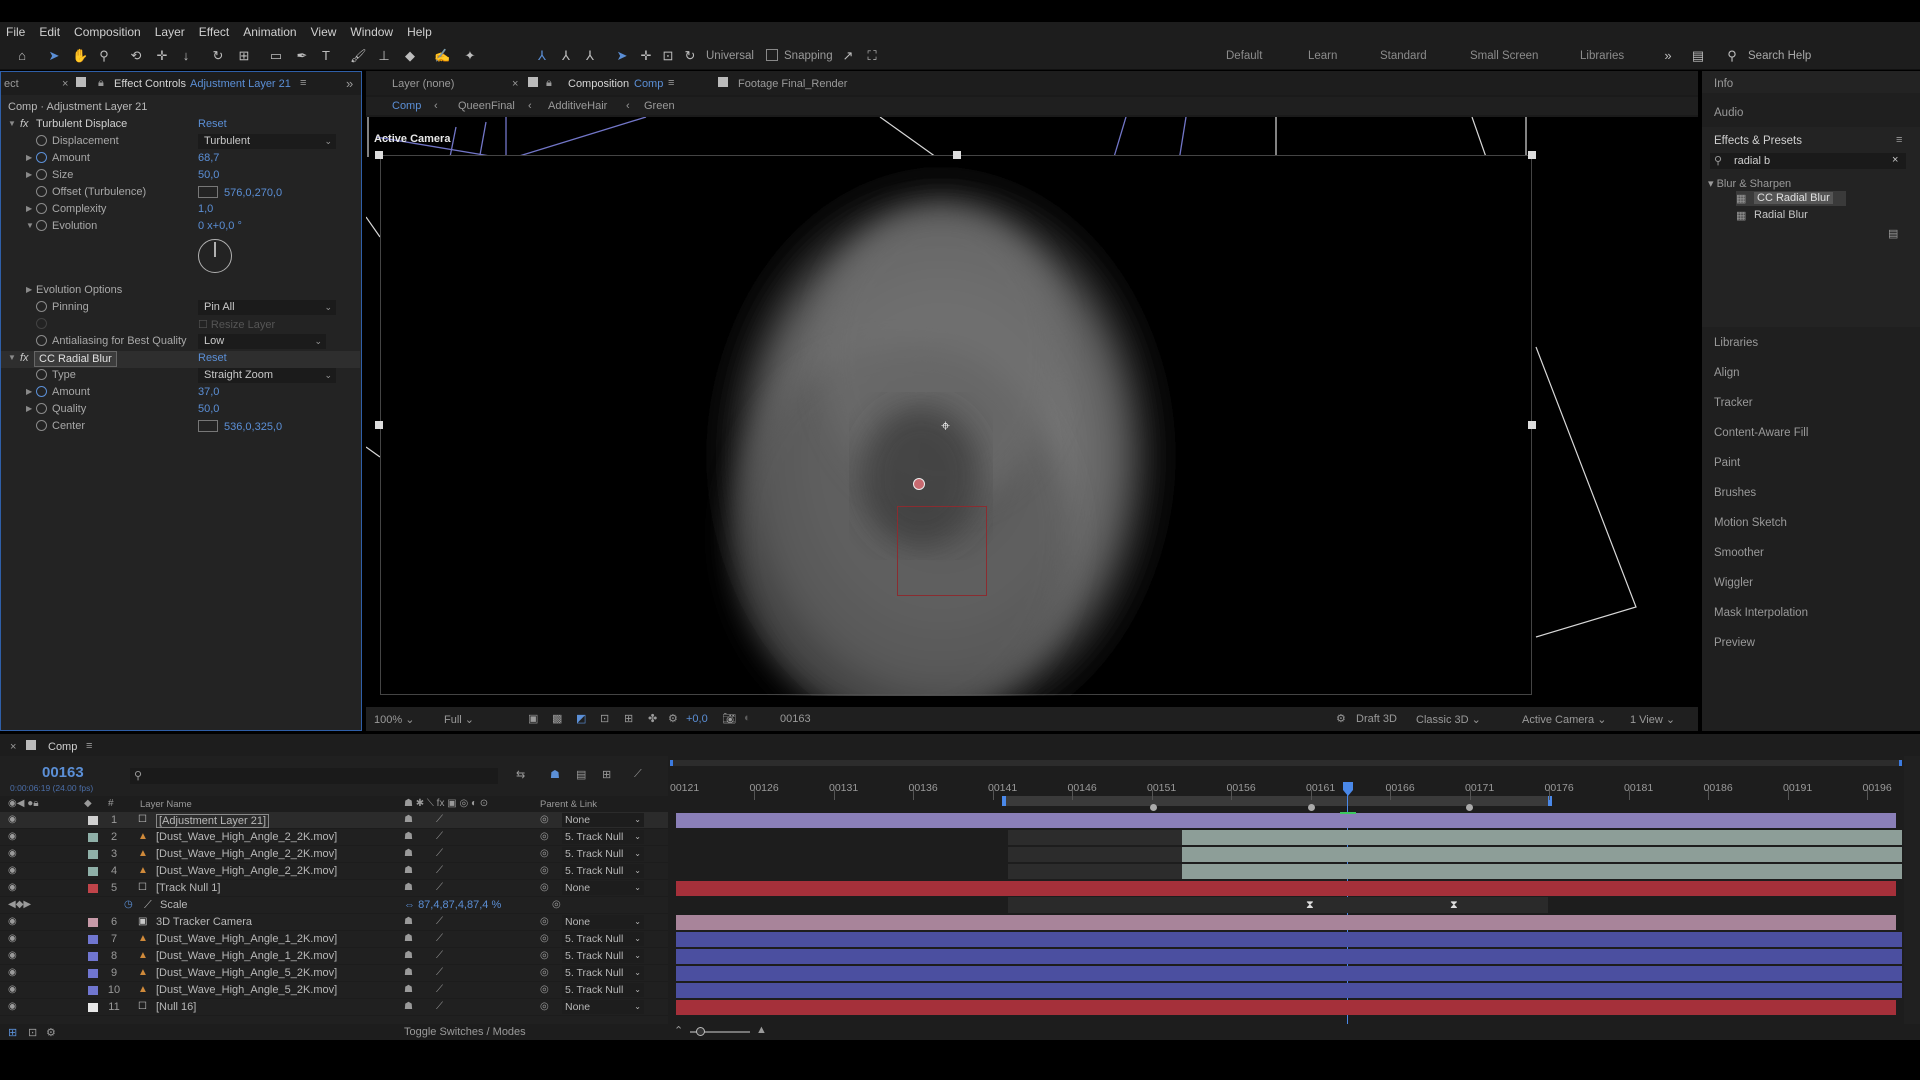  I want to click on effects-search-input: ⚲ radial b ×, so click(1808, 161).